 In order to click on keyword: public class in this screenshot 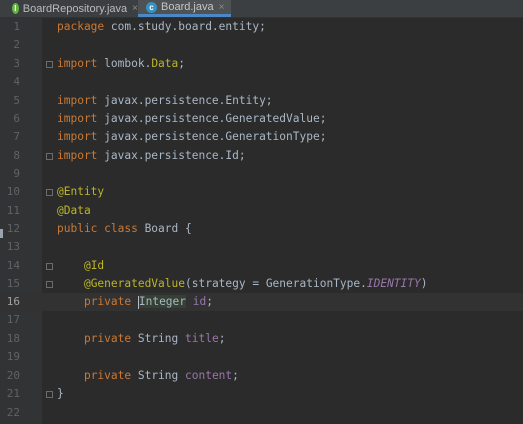, I will do `click(97, 228)`.